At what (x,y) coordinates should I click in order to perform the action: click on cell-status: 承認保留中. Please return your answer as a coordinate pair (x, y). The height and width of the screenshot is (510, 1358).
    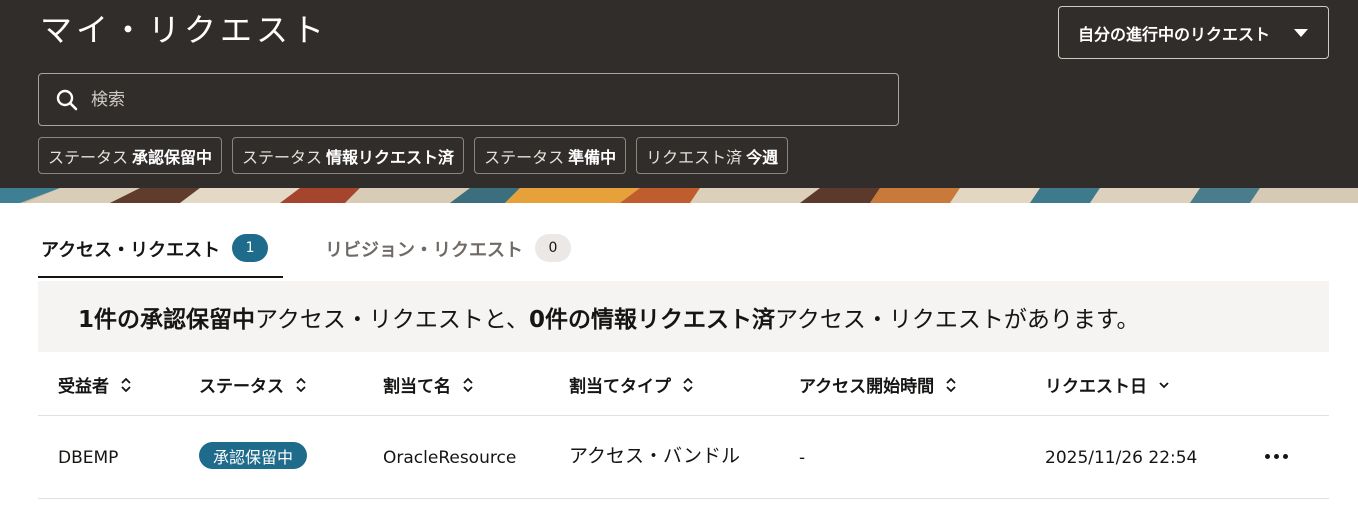
    Looking at the image, I should click on (253, 457).